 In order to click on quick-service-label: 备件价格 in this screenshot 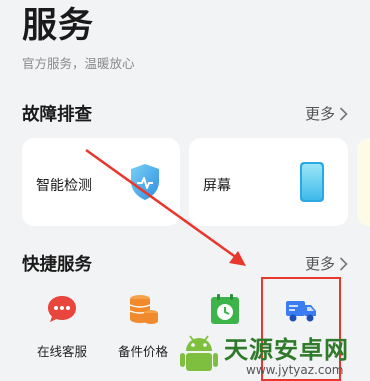, I will do `click(142, 351)`.